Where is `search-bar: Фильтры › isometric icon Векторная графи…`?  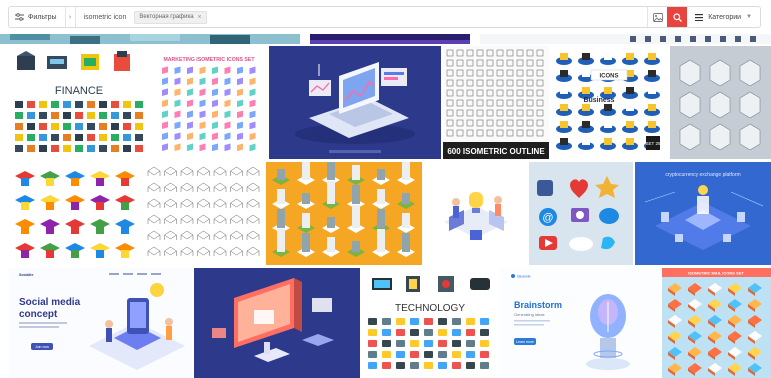 search-bar: Фильтры › isometric icon Векторная графи… is located at coordinates (385, 17).